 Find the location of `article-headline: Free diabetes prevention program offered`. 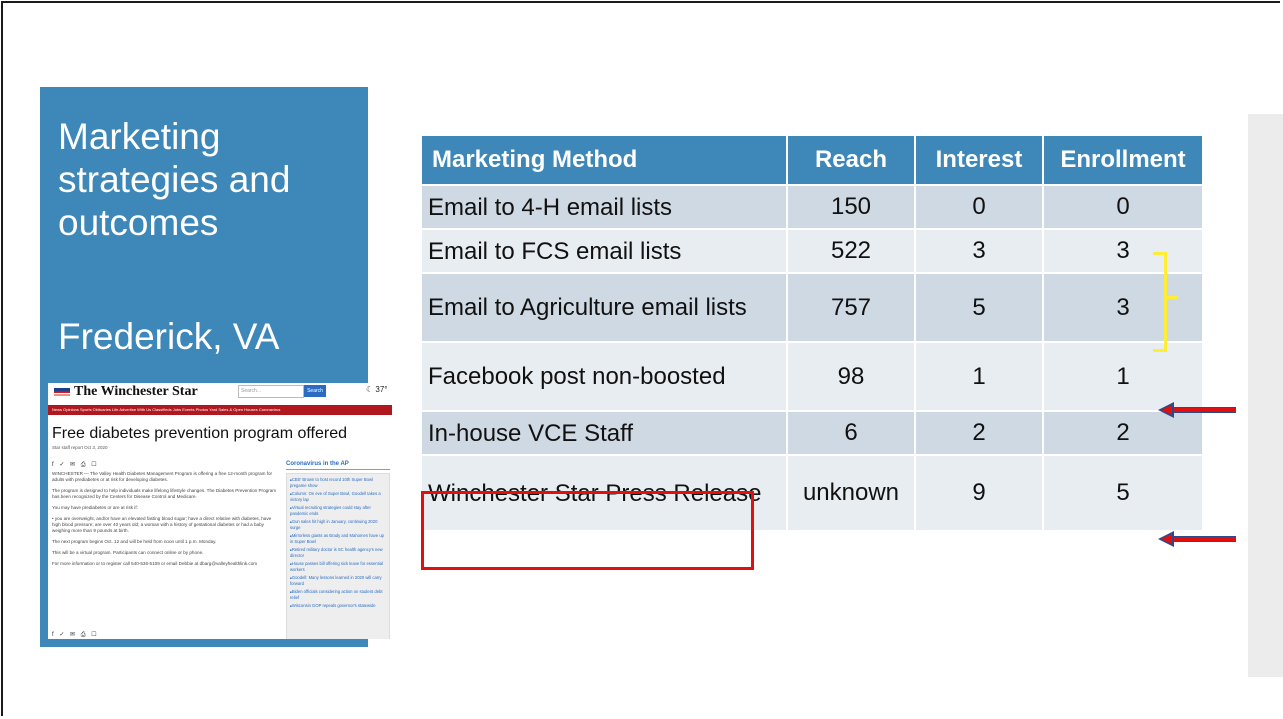

article-headline: Free diabetes prevention program offered is located at coordinates (199, 433).